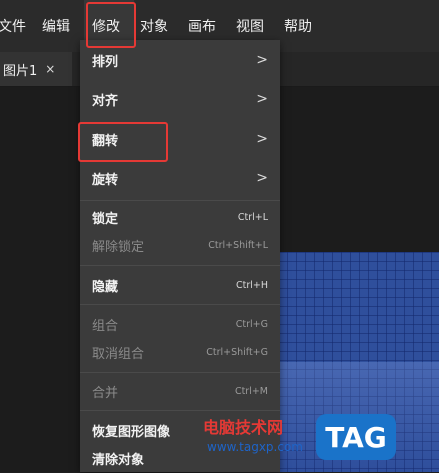 Image resolution: width=439 pixels, height=473 pixels. What do you see at coordinates (180, 178) in the screenshot?
I see `menu-item-rotate: 旋转 >` at bounding box center [180, 178].